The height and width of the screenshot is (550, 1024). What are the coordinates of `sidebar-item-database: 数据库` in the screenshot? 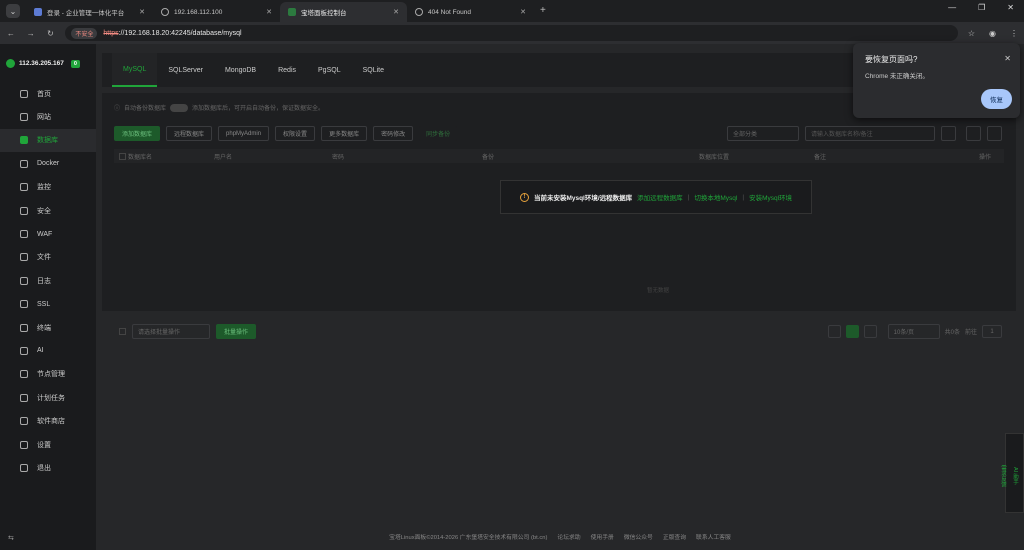 It's located at (48, 140).